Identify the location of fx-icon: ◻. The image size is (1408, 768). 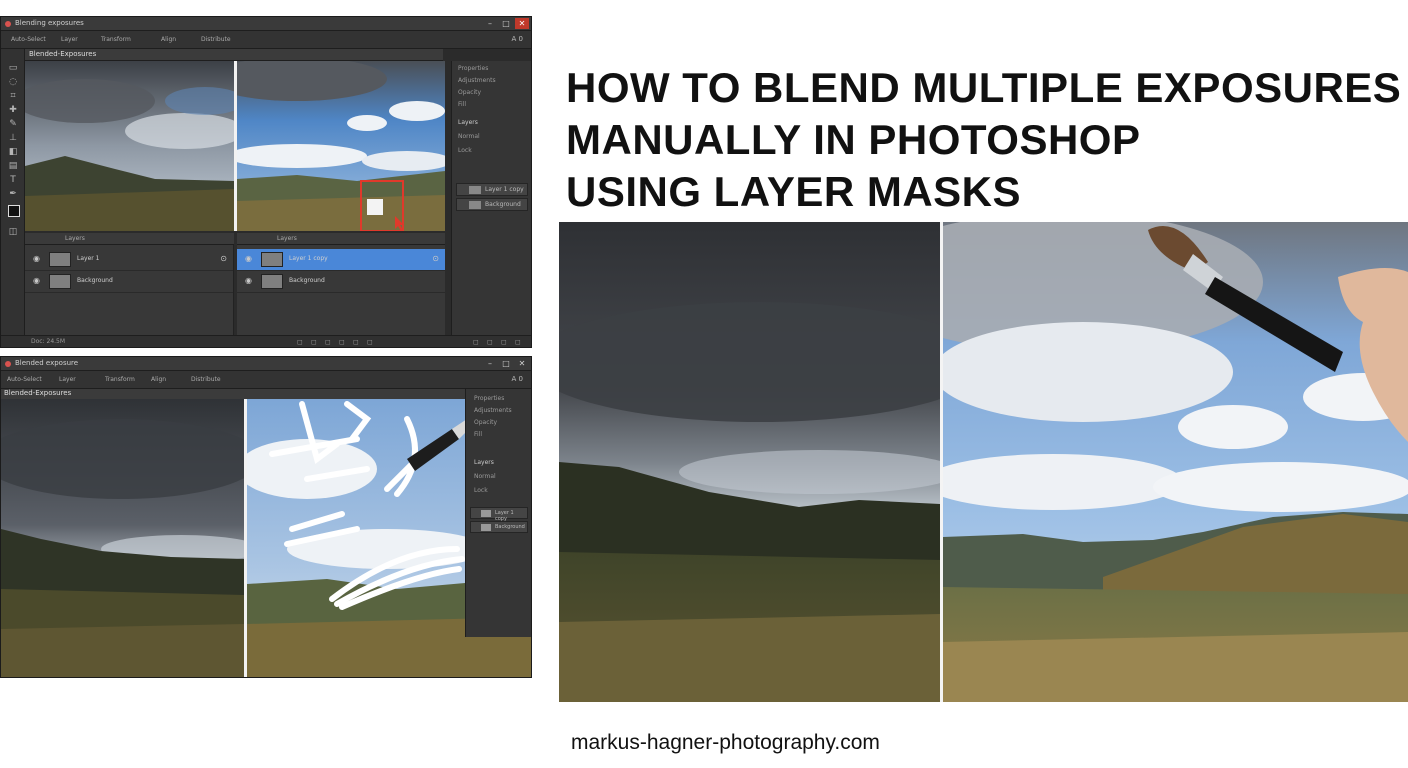
(300, 342).